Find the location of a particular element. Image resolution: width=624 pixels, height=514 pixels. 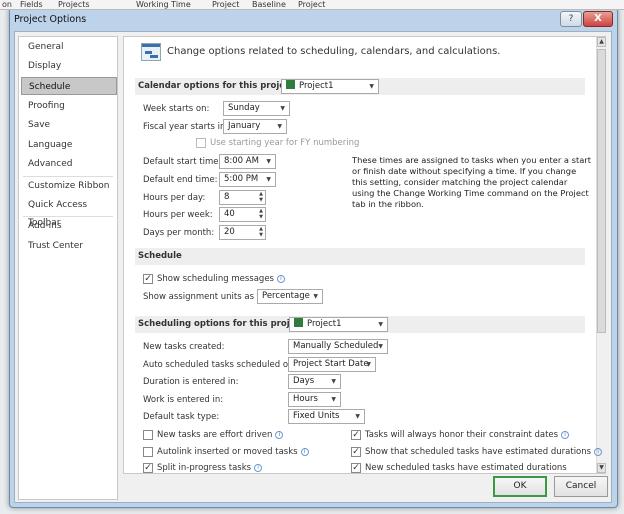

bg-tab: Projects is located at coordinates (74, 4).